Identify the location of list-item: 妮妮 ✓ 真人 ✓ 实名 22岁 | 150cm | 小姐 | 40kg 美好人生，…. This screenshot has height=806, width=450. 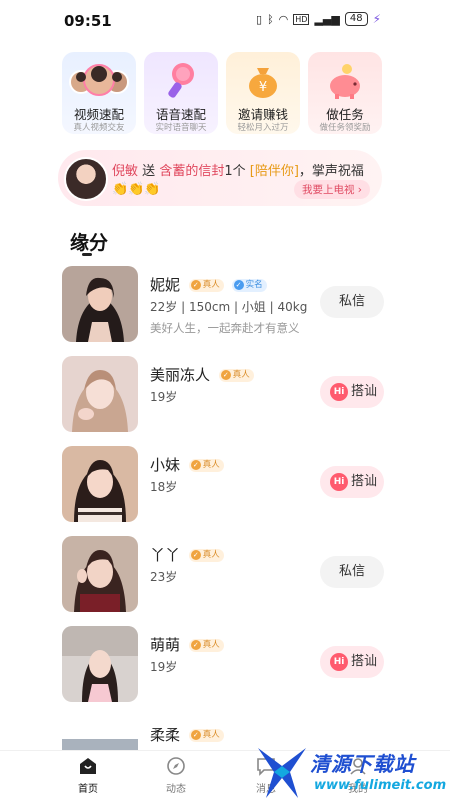
(227, 311).